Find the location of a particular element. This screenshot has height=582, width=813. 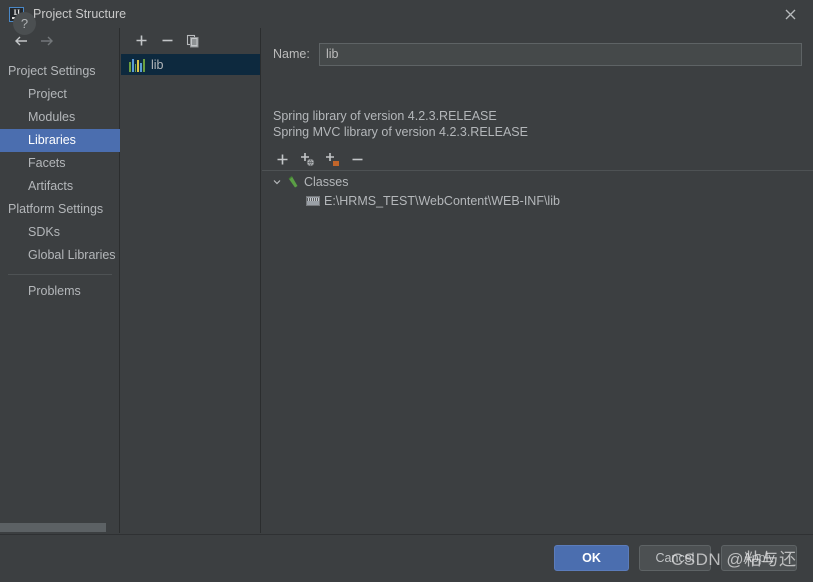

close-button is located at coordinates (790, 14).